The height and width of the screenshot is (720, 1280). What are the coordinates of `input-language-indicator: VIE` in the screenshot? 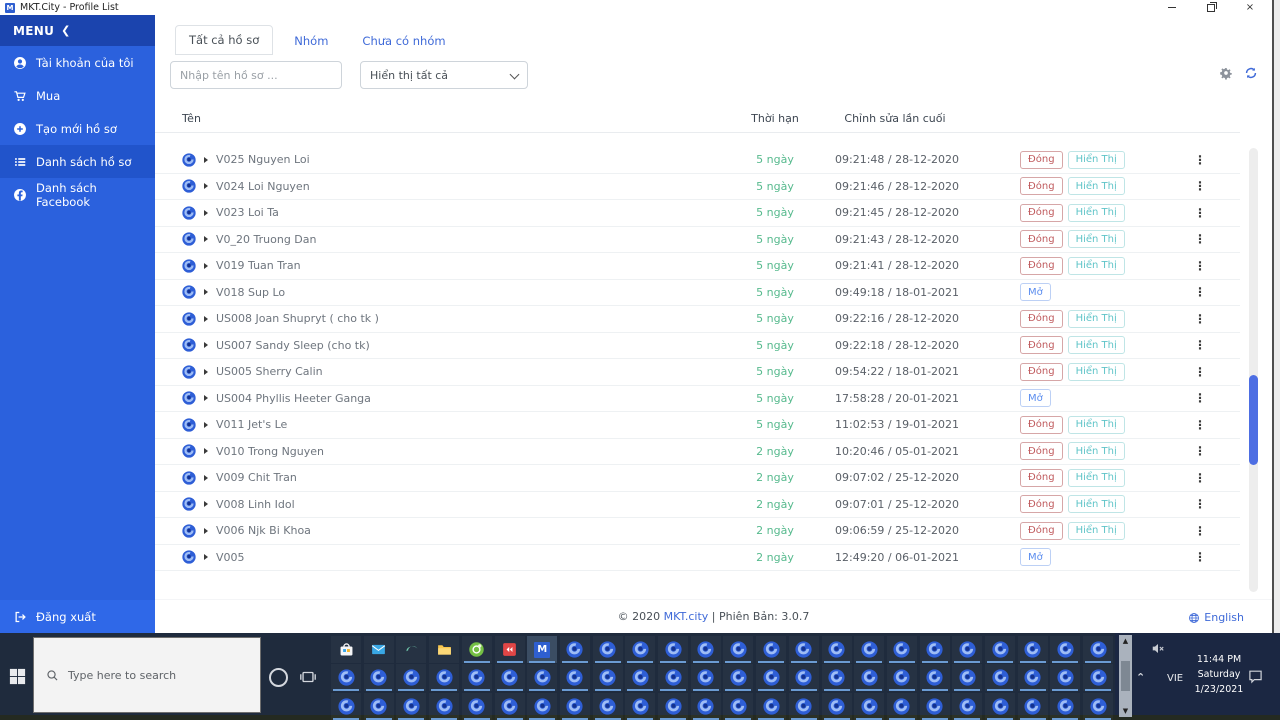 It's located at (1175, 678).